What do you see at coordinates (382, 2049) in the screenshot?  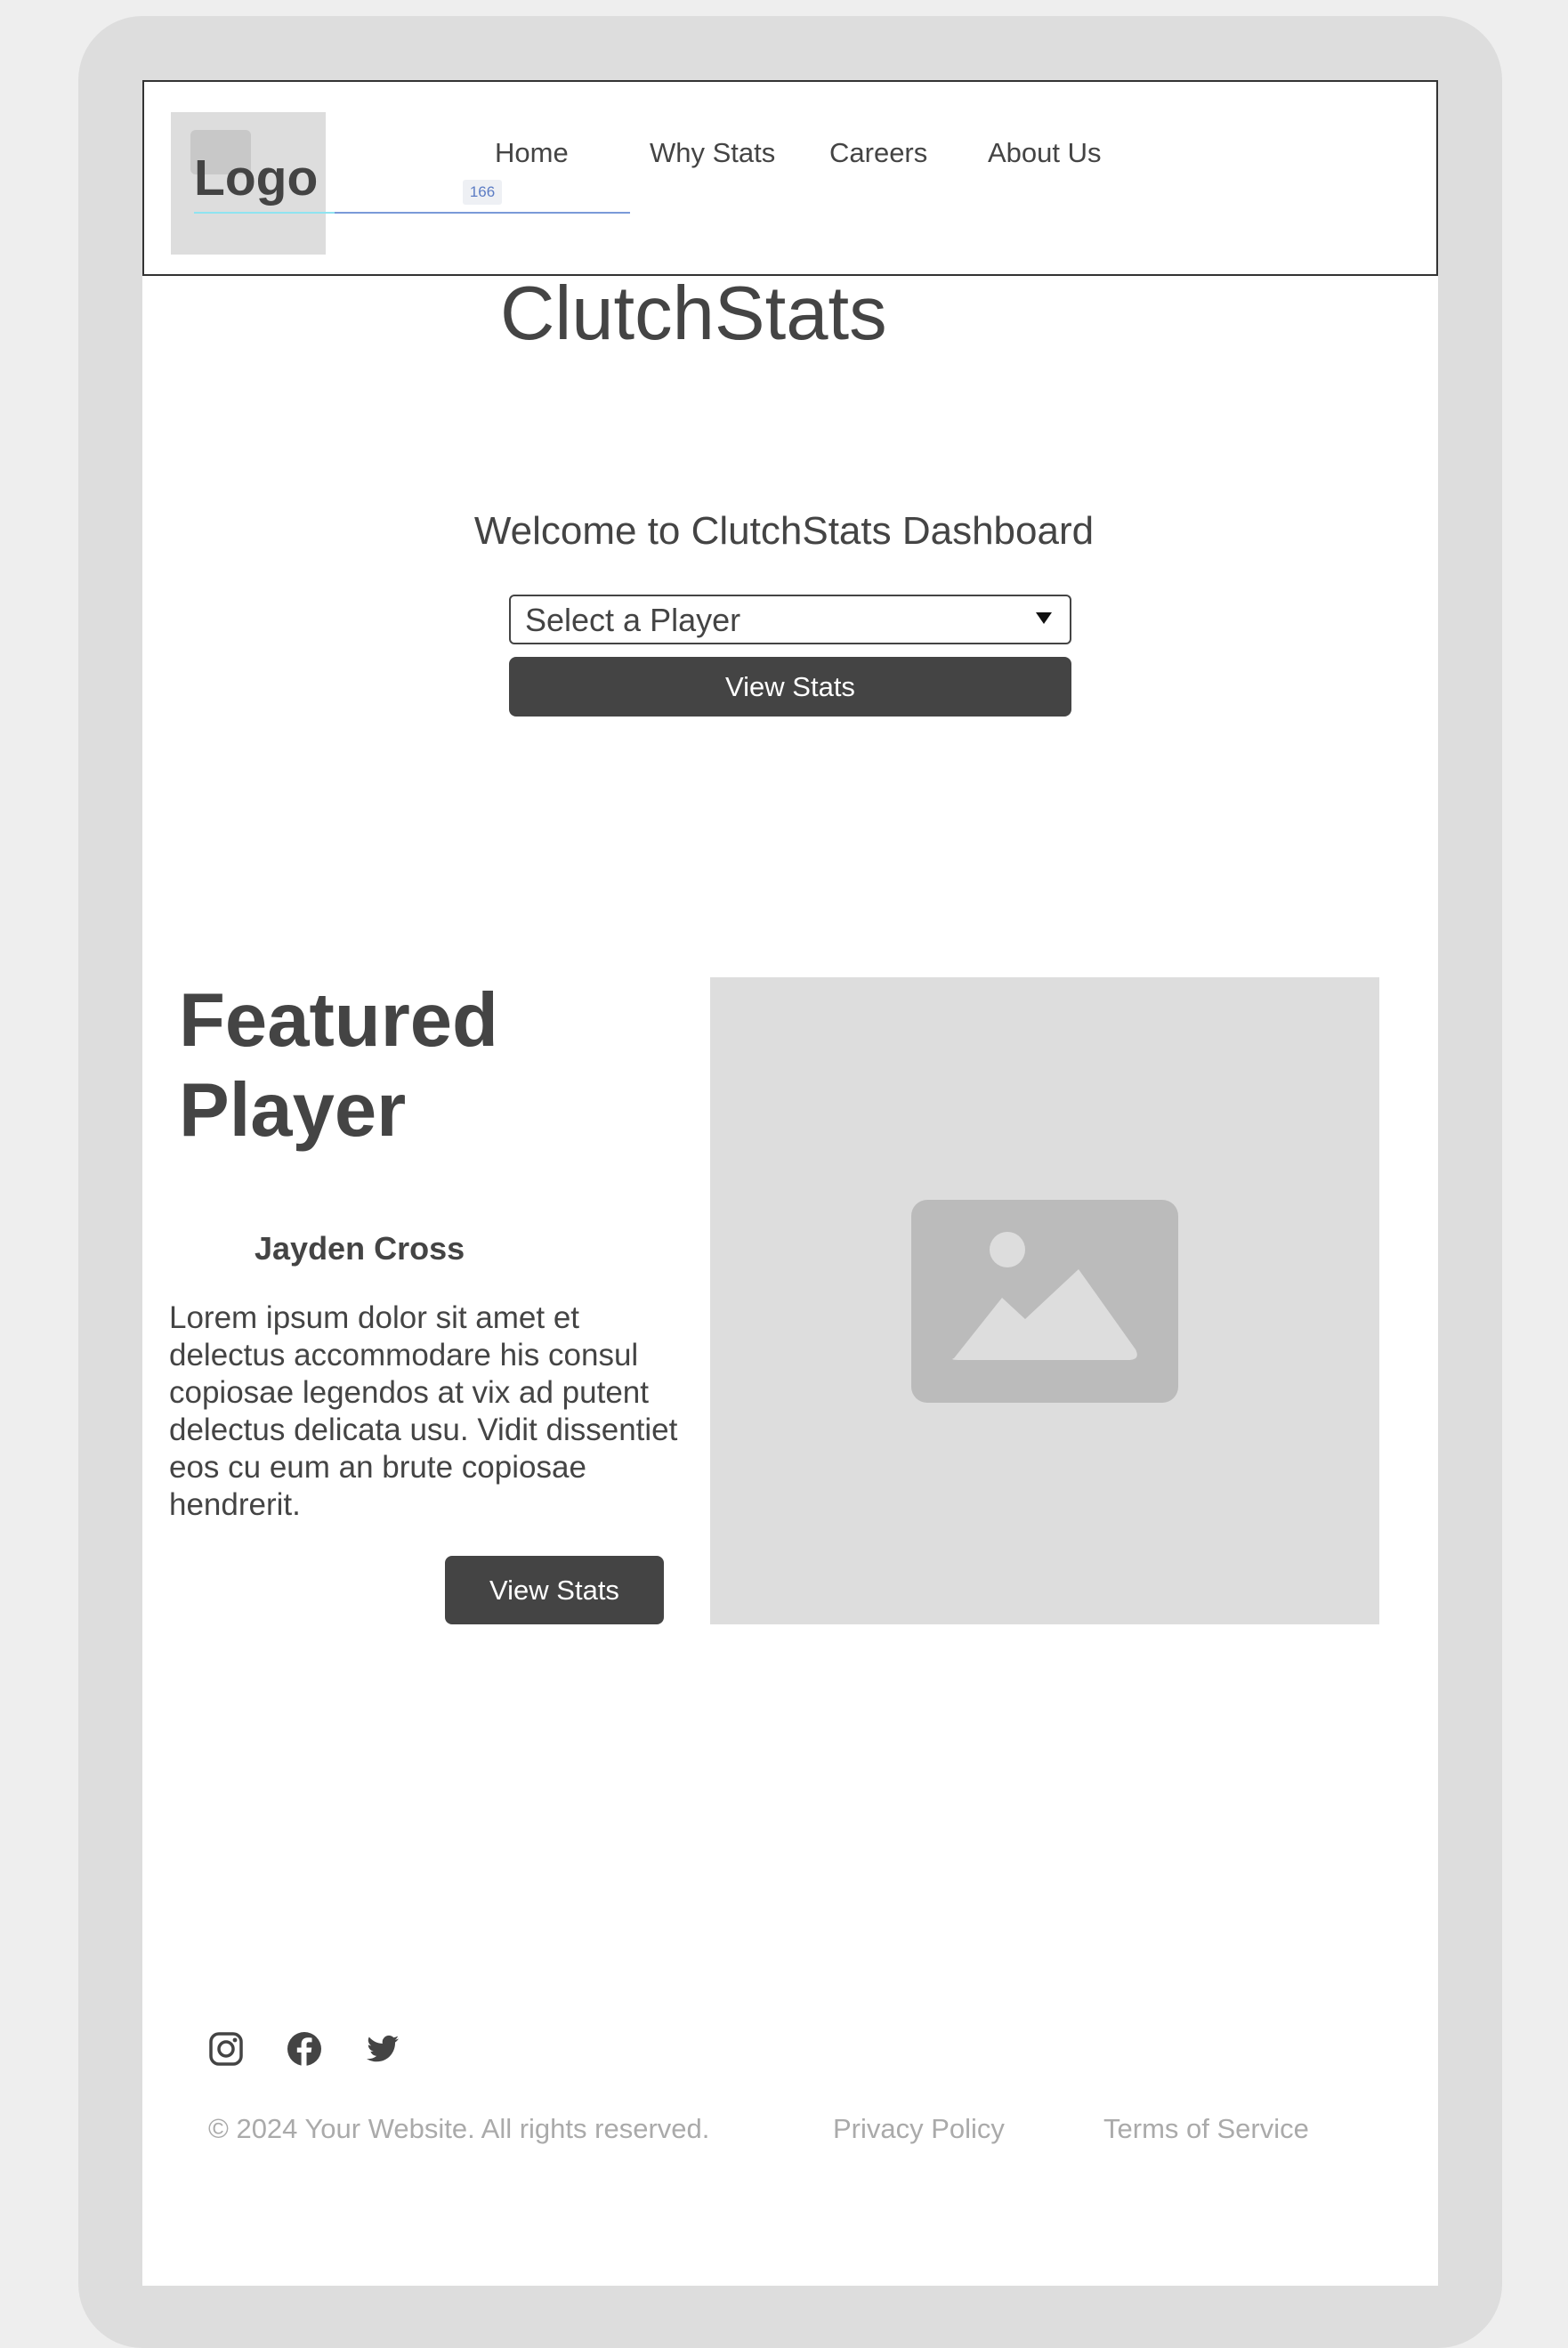 I see `twitter-icon` at bounding box center [382, 2049].